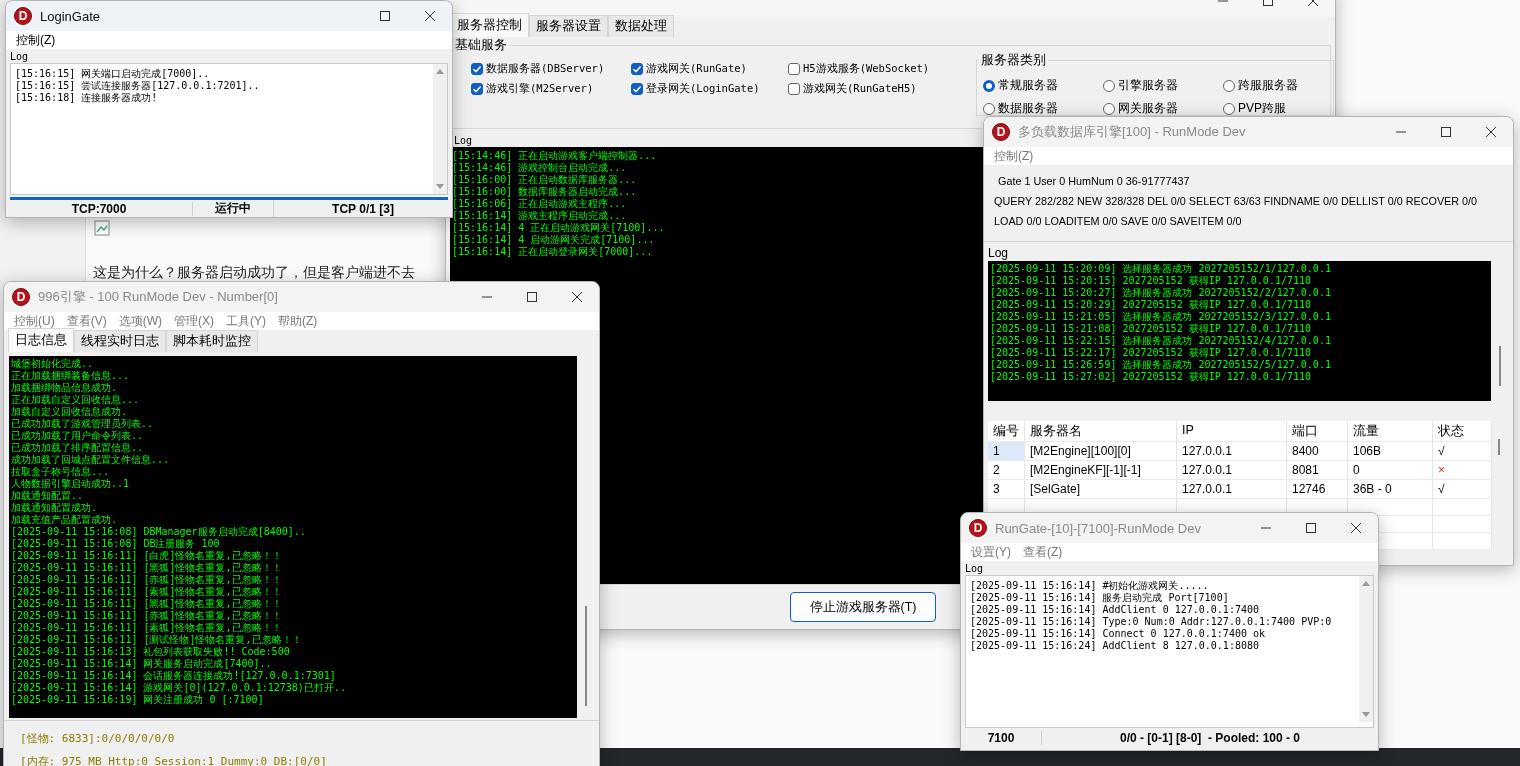 The width and height of the screenshot is (1520, 766). What do you see at coordinates (120, 341) in the screenshot?
I see `tab: 线程实时日志` at bounding box center [120, 341].